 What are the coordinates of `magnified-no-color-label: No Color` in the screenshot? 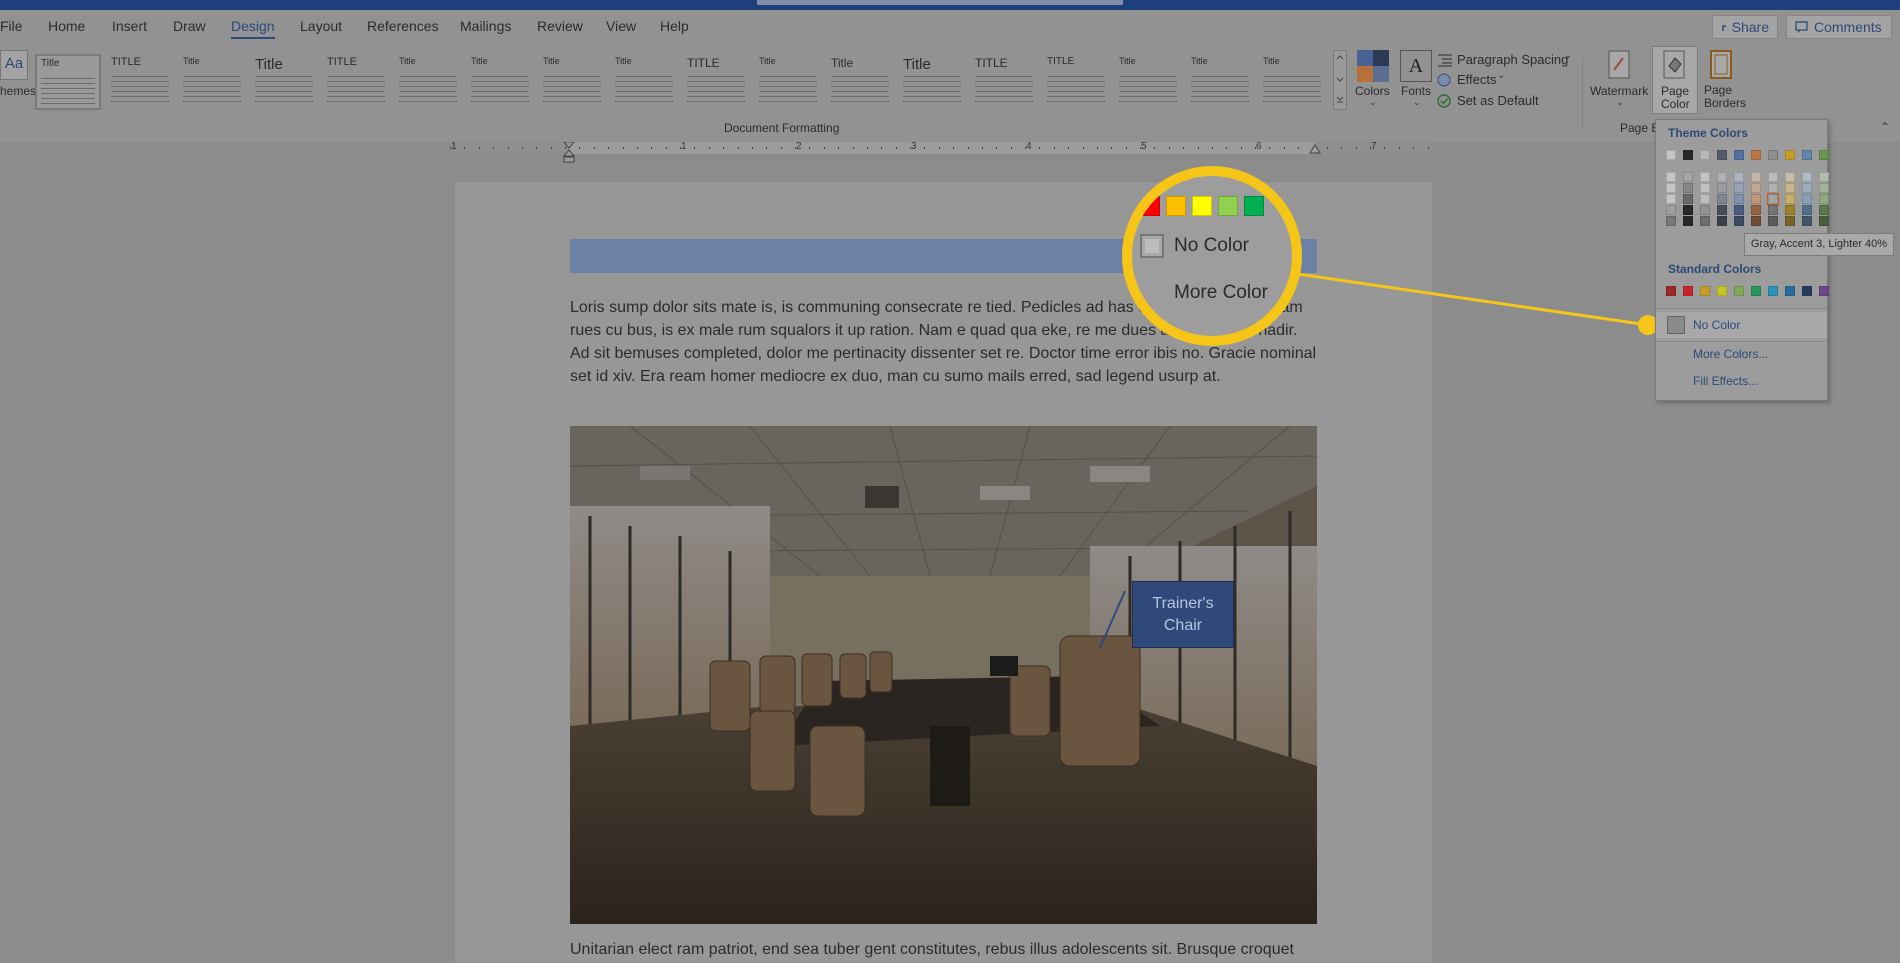 It's located at (1211, 245).